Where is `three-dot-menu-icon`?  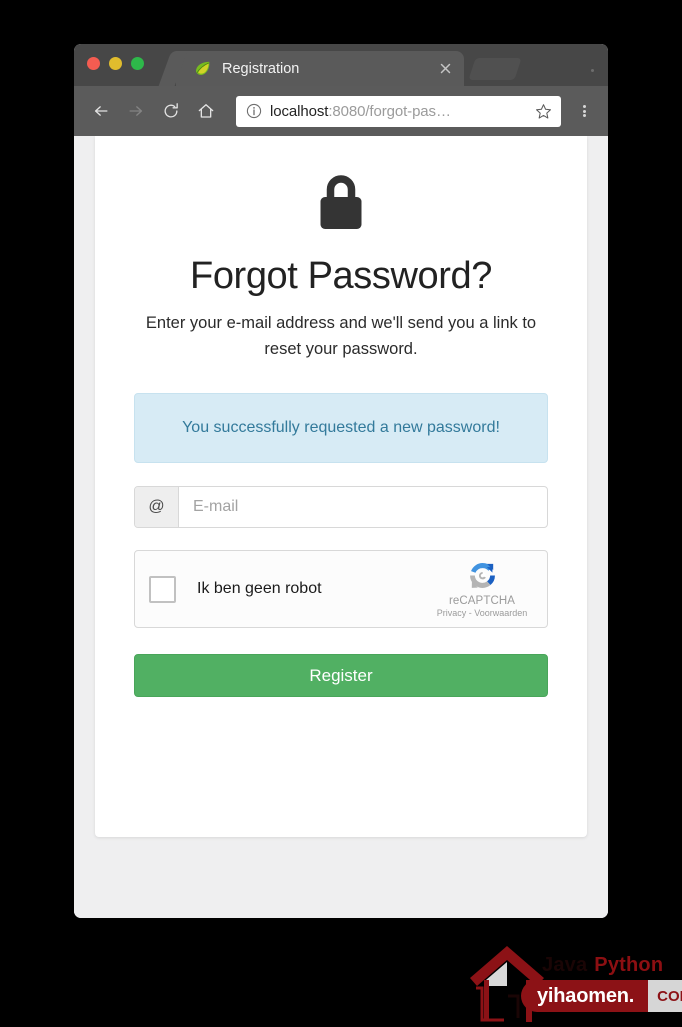
three-dot-menu-icon is located at coordinates (584, 110).